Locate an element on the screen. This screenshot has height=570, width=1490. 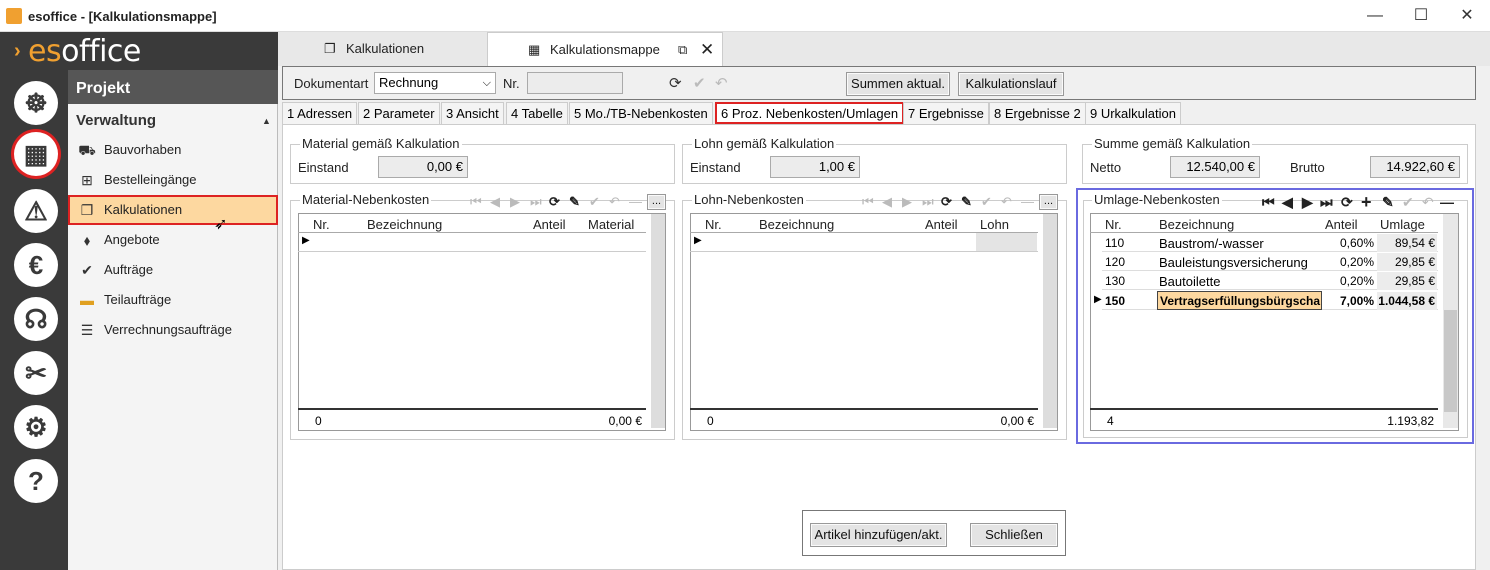
col-bezeichnung: Bezeichnung is located at coordinates (1197, 224).